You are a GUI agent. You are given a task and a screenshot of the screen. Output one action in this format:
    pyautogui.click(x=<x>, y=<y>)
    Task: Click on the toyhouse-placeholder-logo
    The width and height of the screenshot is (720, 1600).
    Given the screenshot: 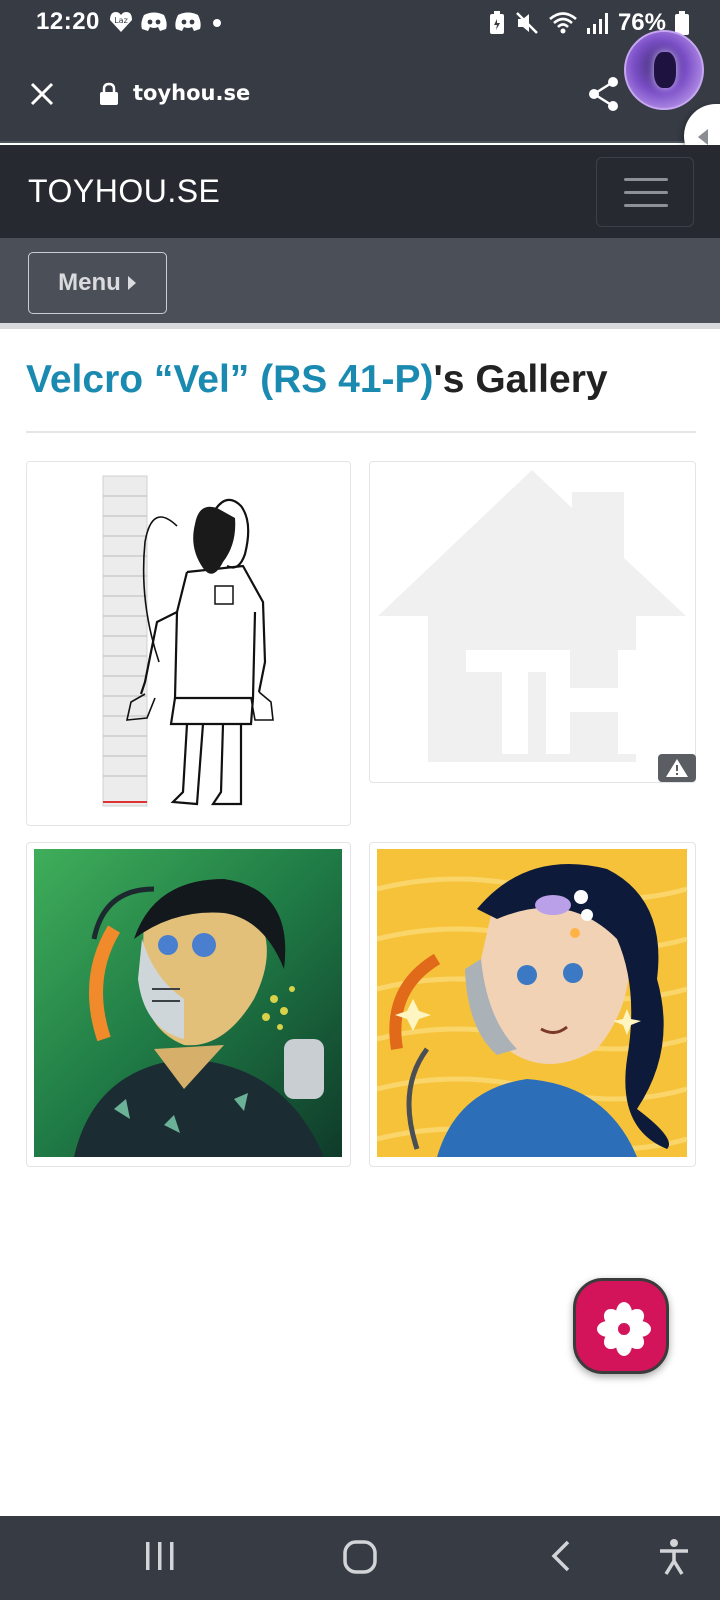 What is the action you would take?
    pyautogui.click(x=532, y=621)
    